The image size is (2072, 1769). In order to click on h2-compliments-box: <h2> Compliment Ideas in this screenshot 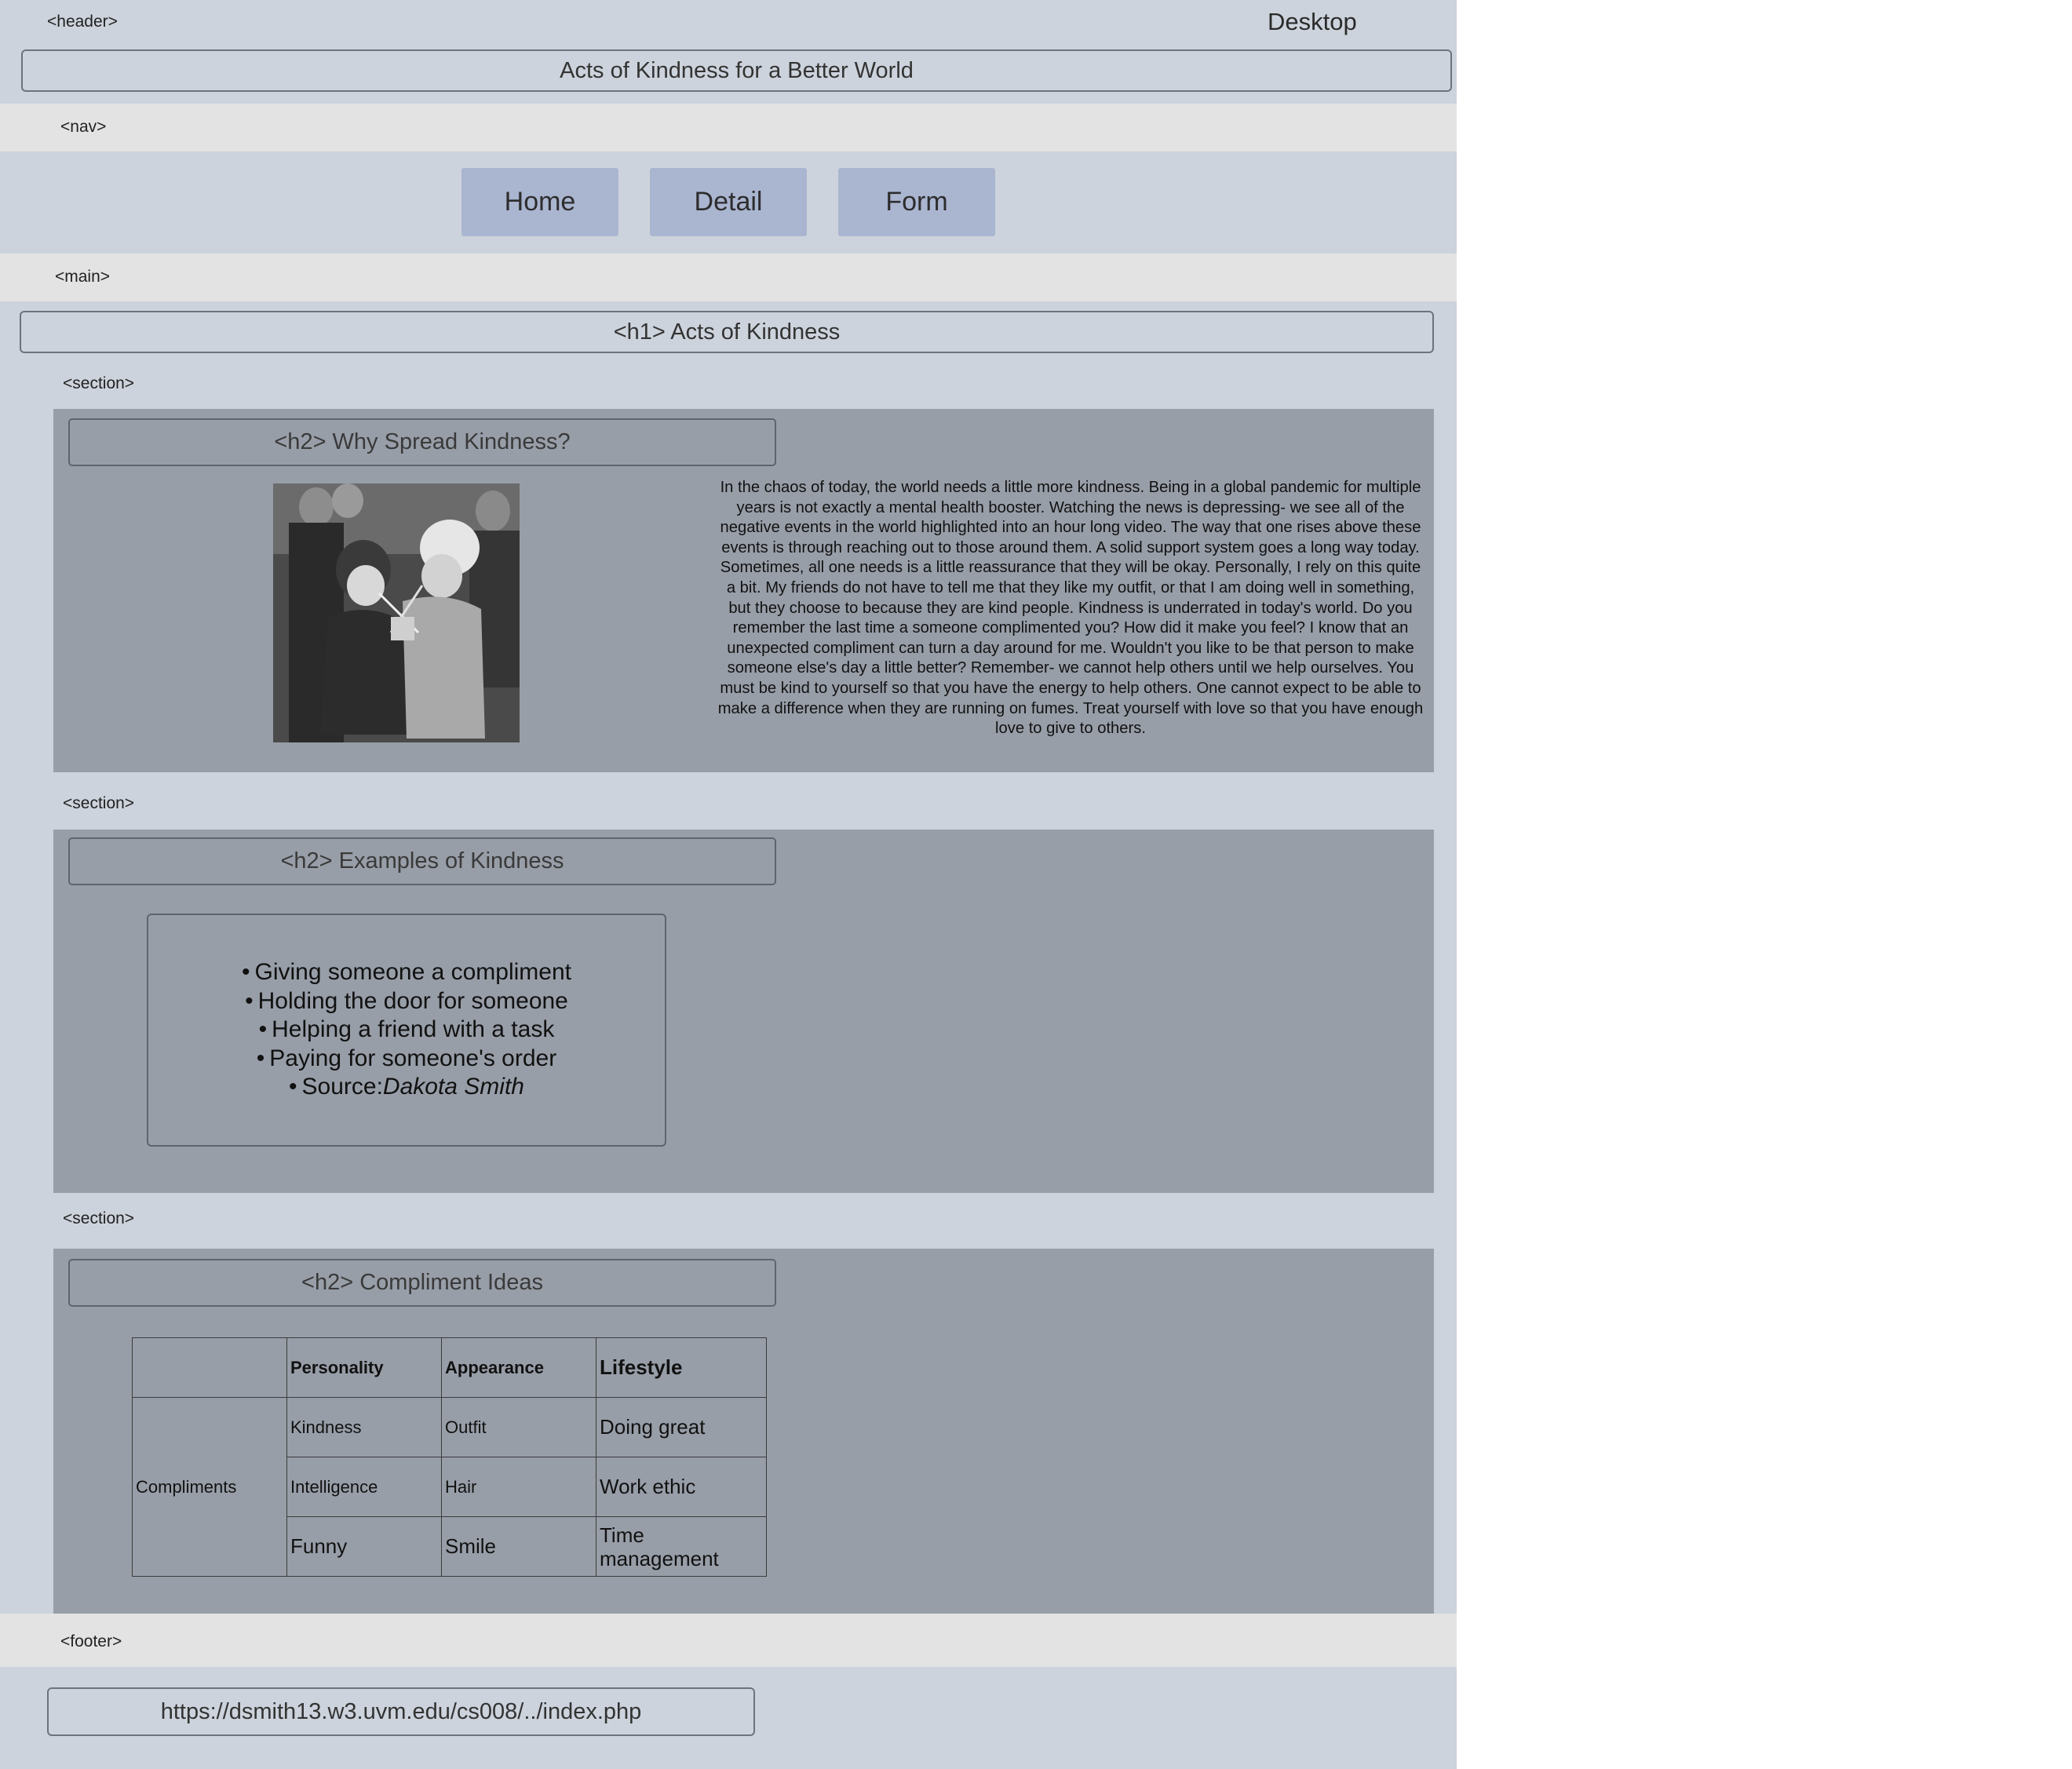, I will do `click(422, 1283)`.